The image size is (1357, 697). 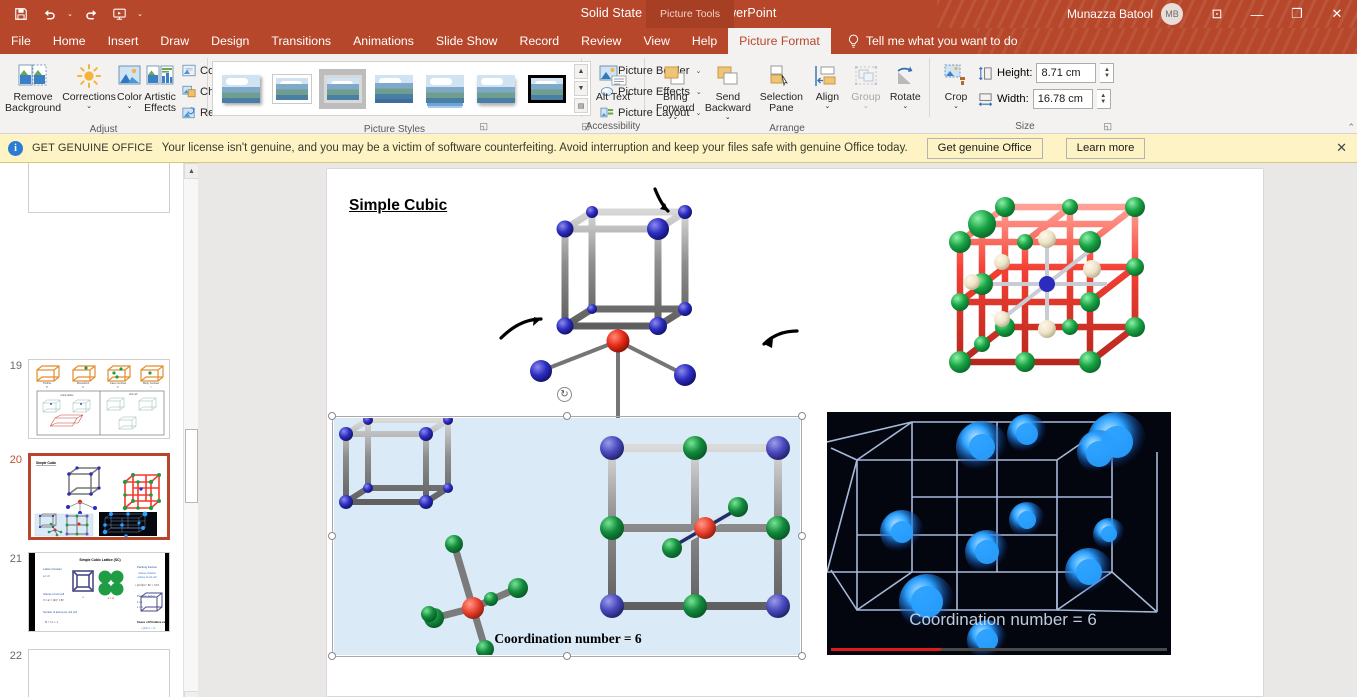 I want to click on close-notification-button: ✕, so click(x=1342, y=148).